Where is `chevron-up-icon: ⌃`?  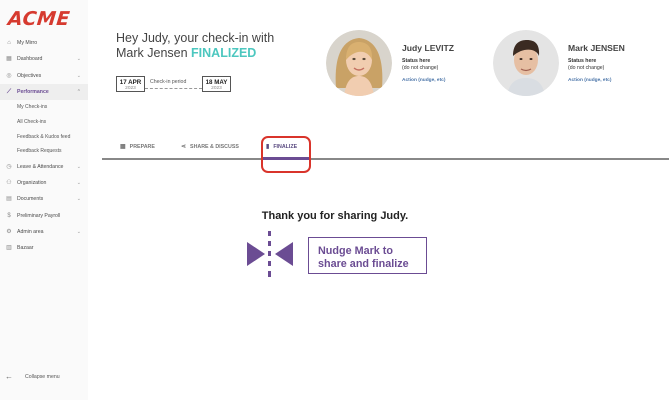 chevron-up-icon: ⌃ is located at coordinates (78, 91).